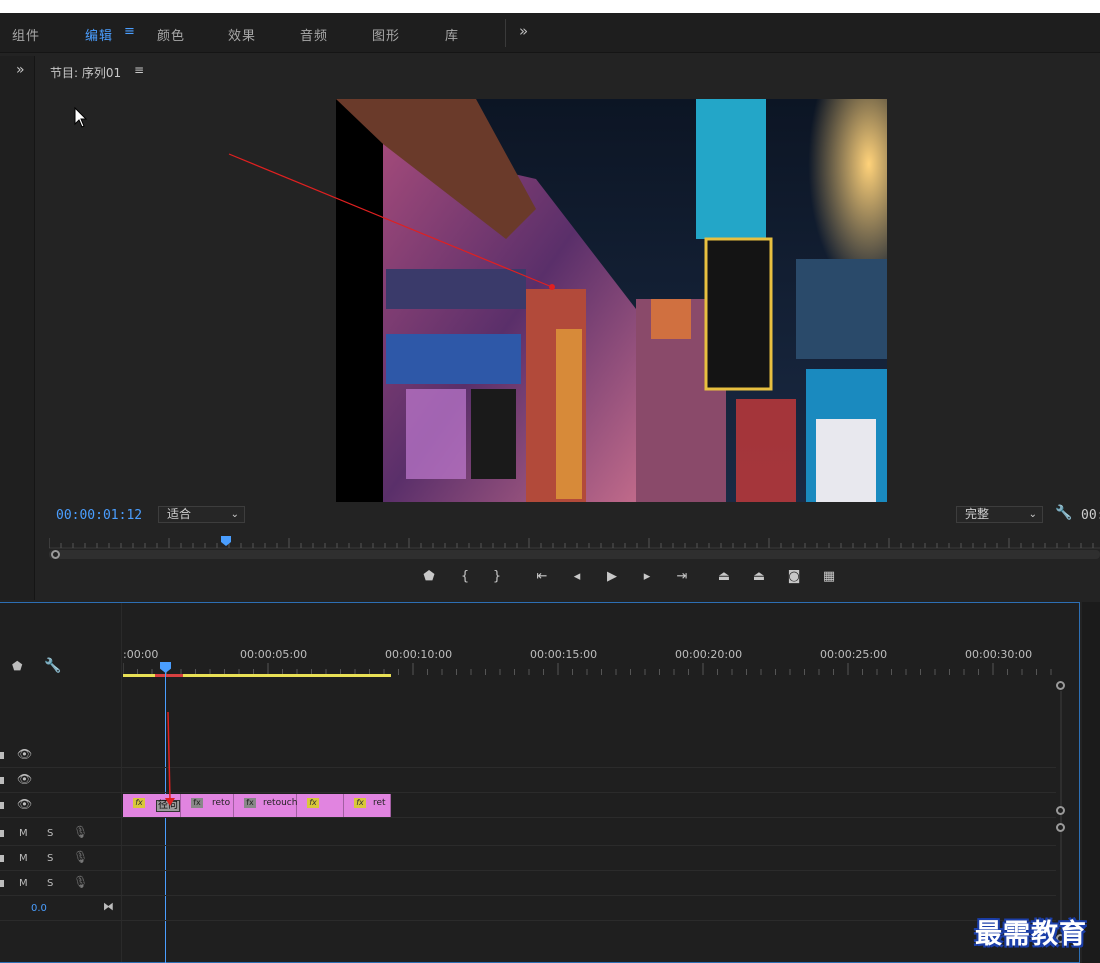  What do you see at coordinates (81, 117) in the screenshot?
I see `mouse-cursor-icon` at bounding box center [81, 117].